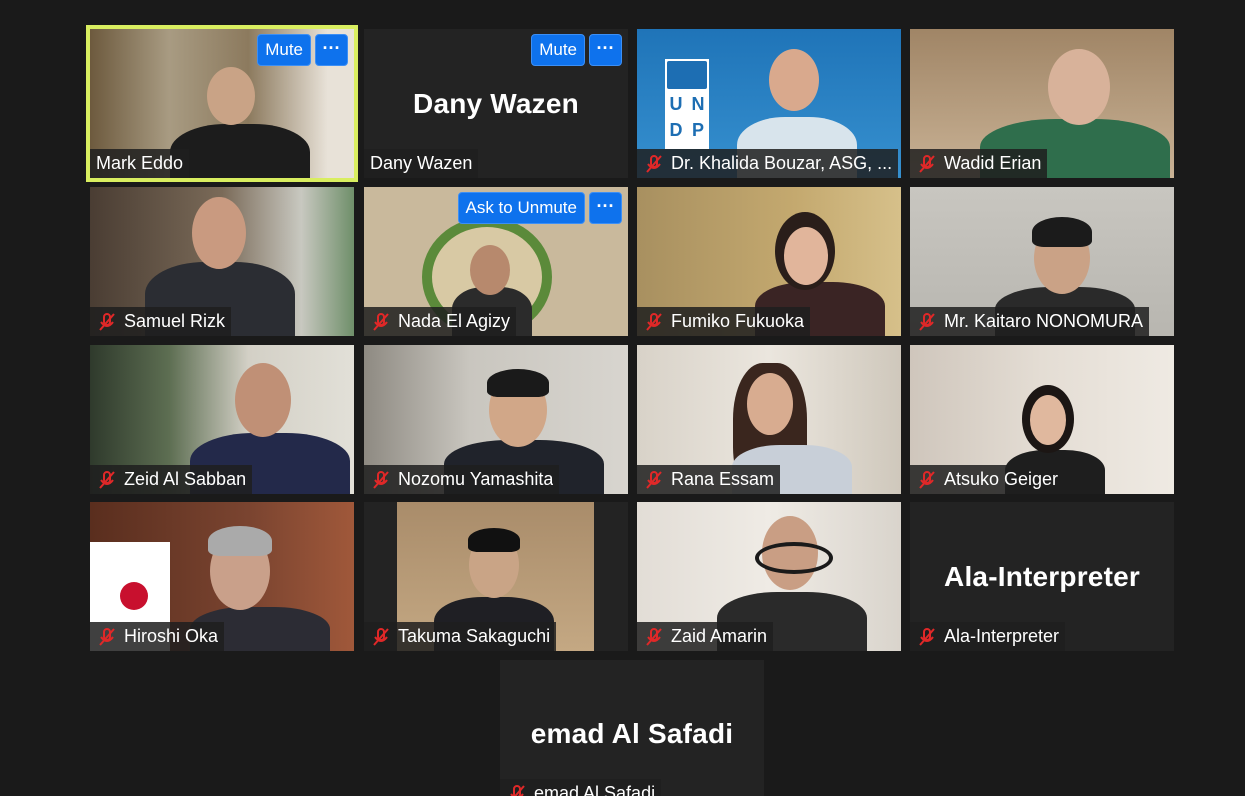  I want to click on participant-name-label: Ala-Interpreter, so click(988, 636).